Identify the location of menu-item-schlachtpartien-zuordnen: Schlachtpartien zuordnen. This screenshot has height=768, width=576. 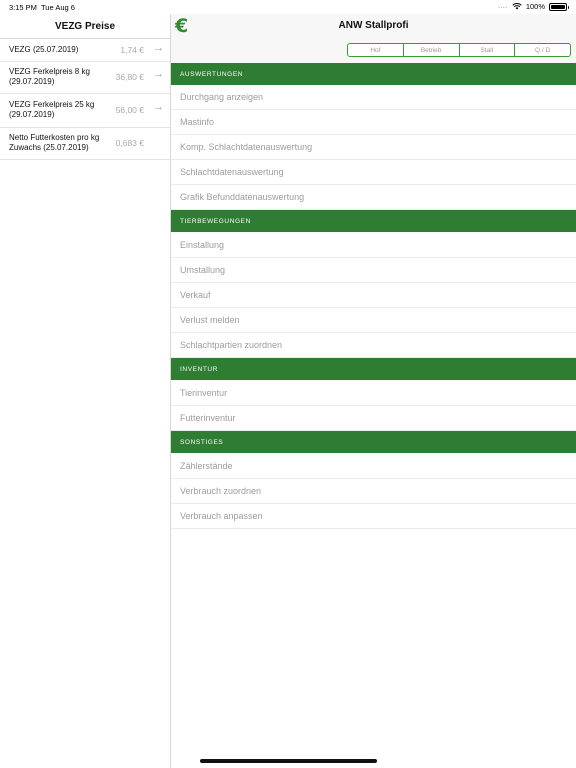
(373, 345).